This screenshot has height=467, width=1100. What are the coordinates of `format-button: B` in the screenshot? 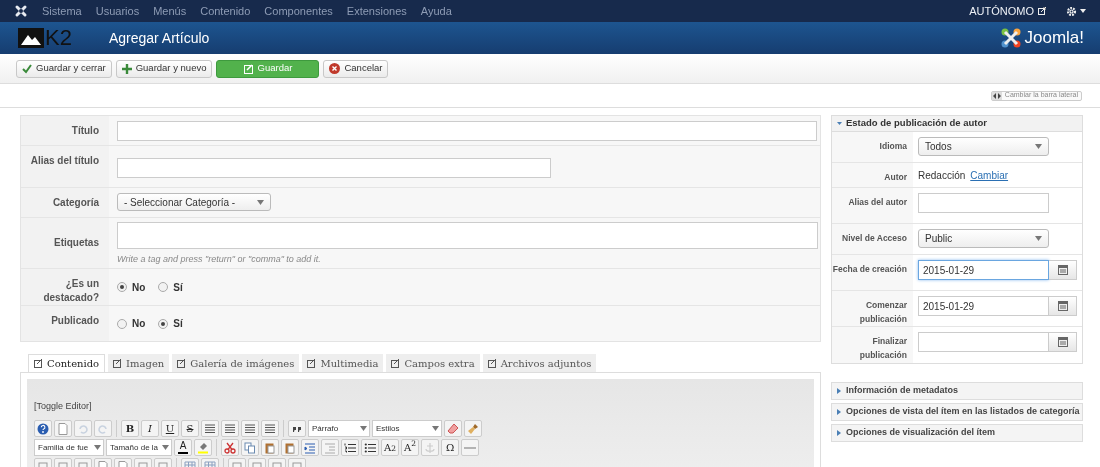 It's located at (130, 428).